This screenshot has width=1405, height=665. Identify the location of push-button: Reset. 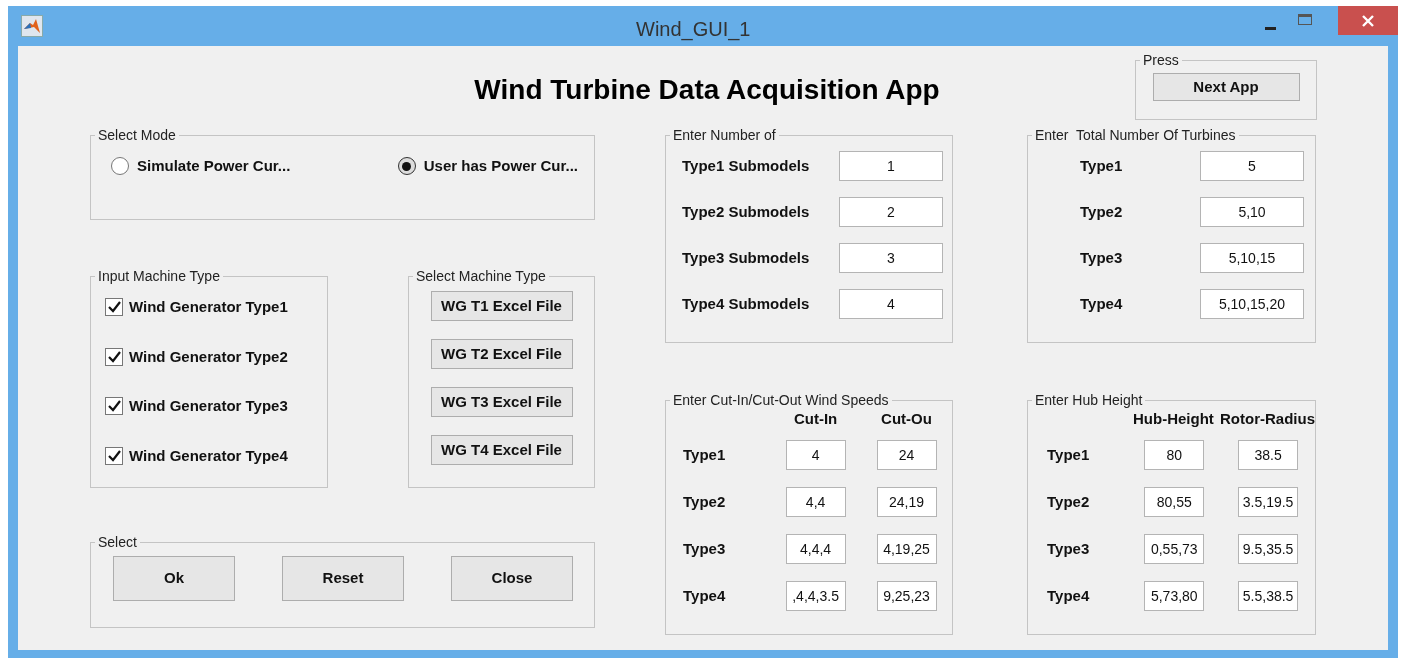
(343, 578).